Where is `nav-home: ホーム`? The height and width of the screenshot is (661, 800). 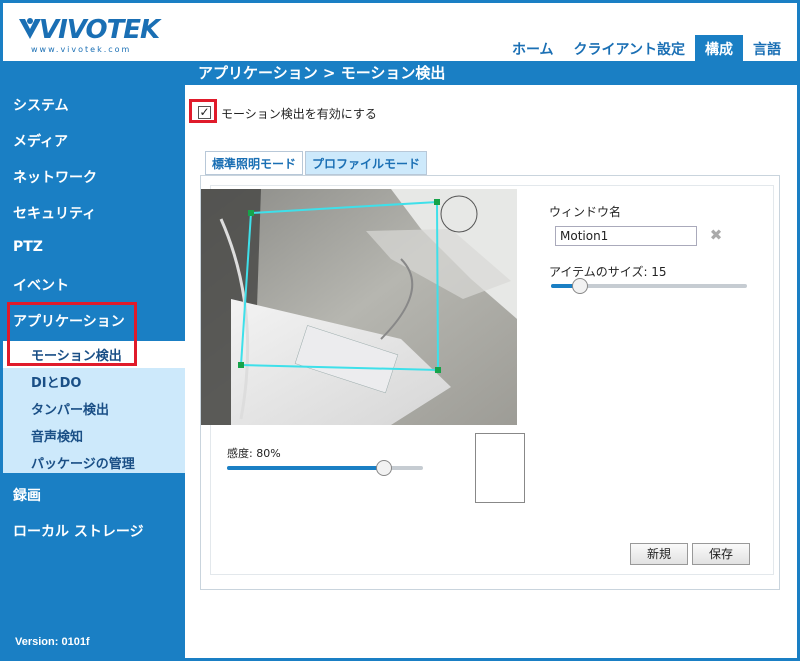
nav-home: ホーム is located at coordinates (533, 48).